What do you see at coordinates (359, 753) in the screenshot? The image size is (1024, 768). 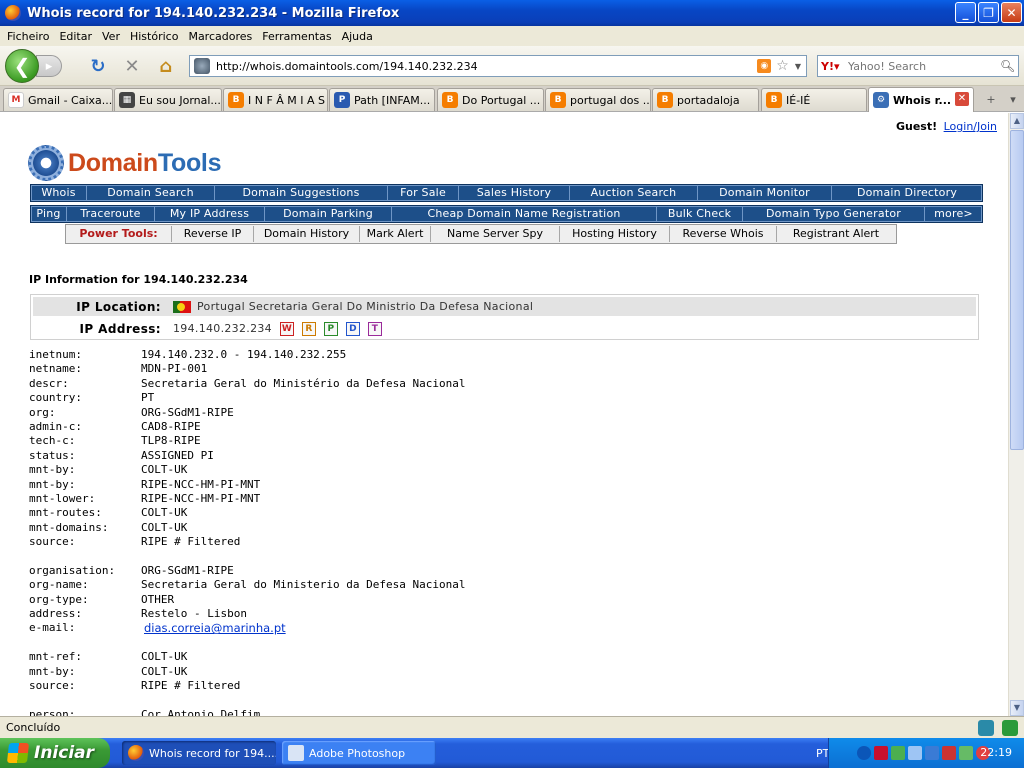 I see `task-photoshop: Adobe Photoshop` at bounding box center [359, 753].